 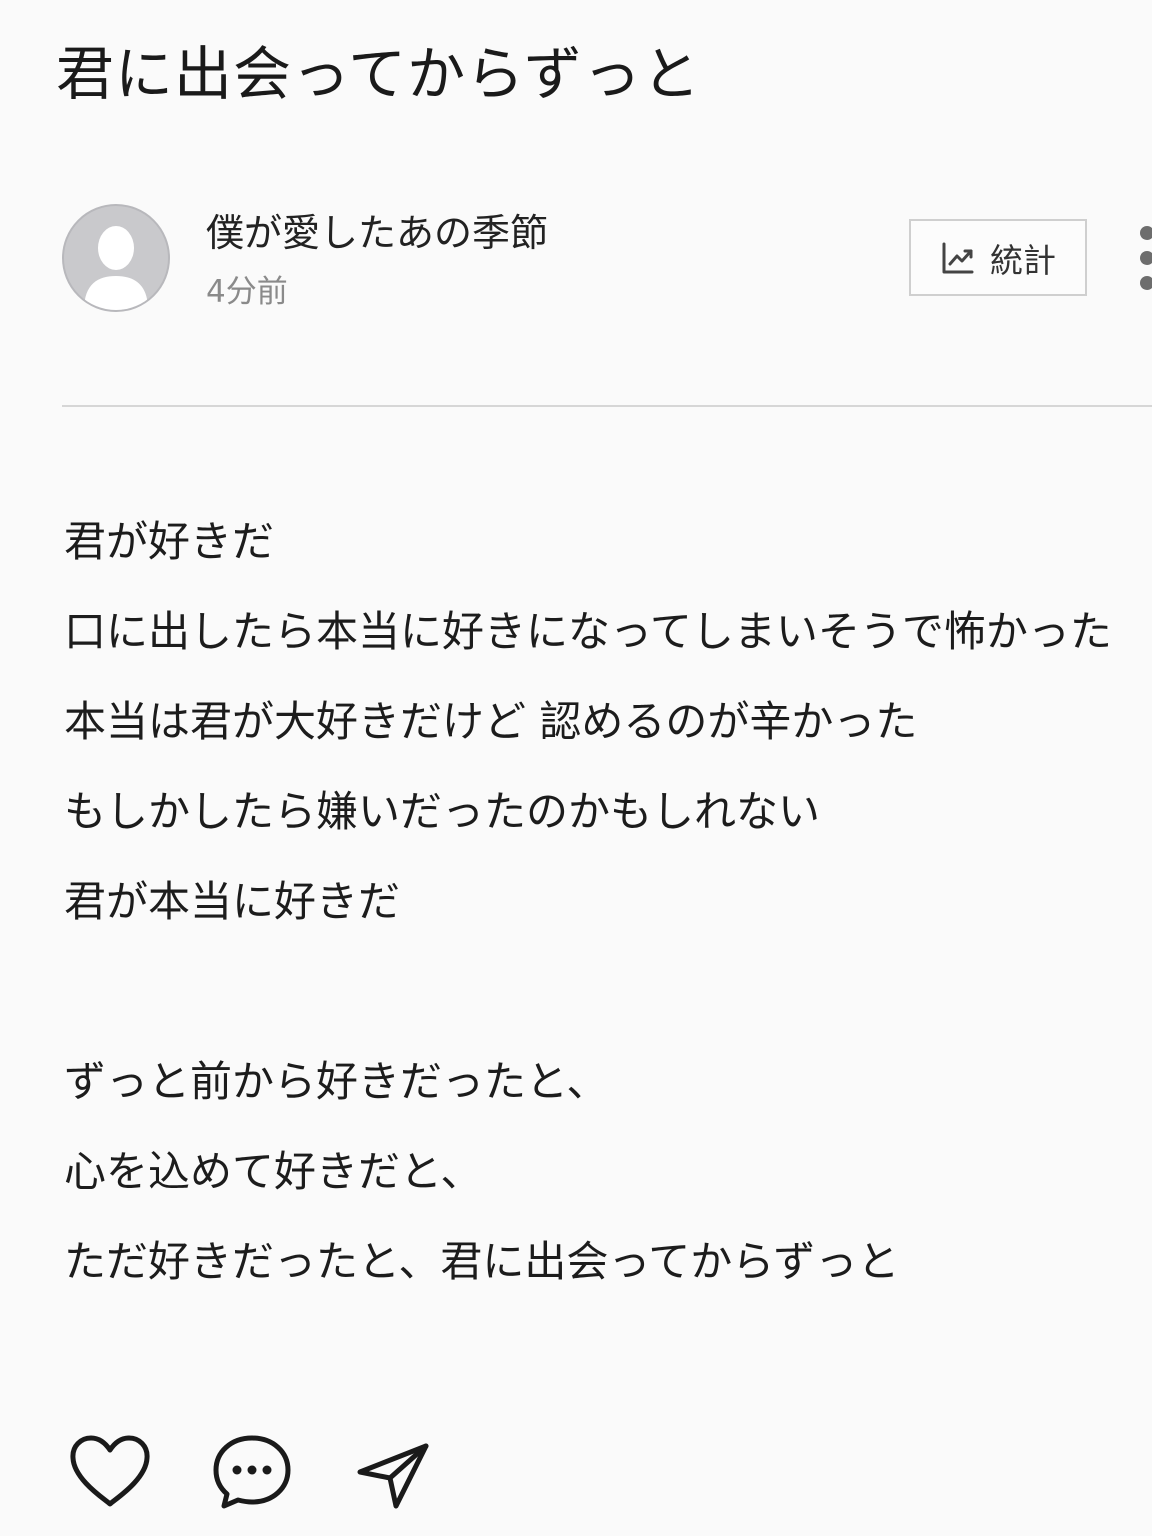 I want to click on share-button, so click(x=394, y=1474).